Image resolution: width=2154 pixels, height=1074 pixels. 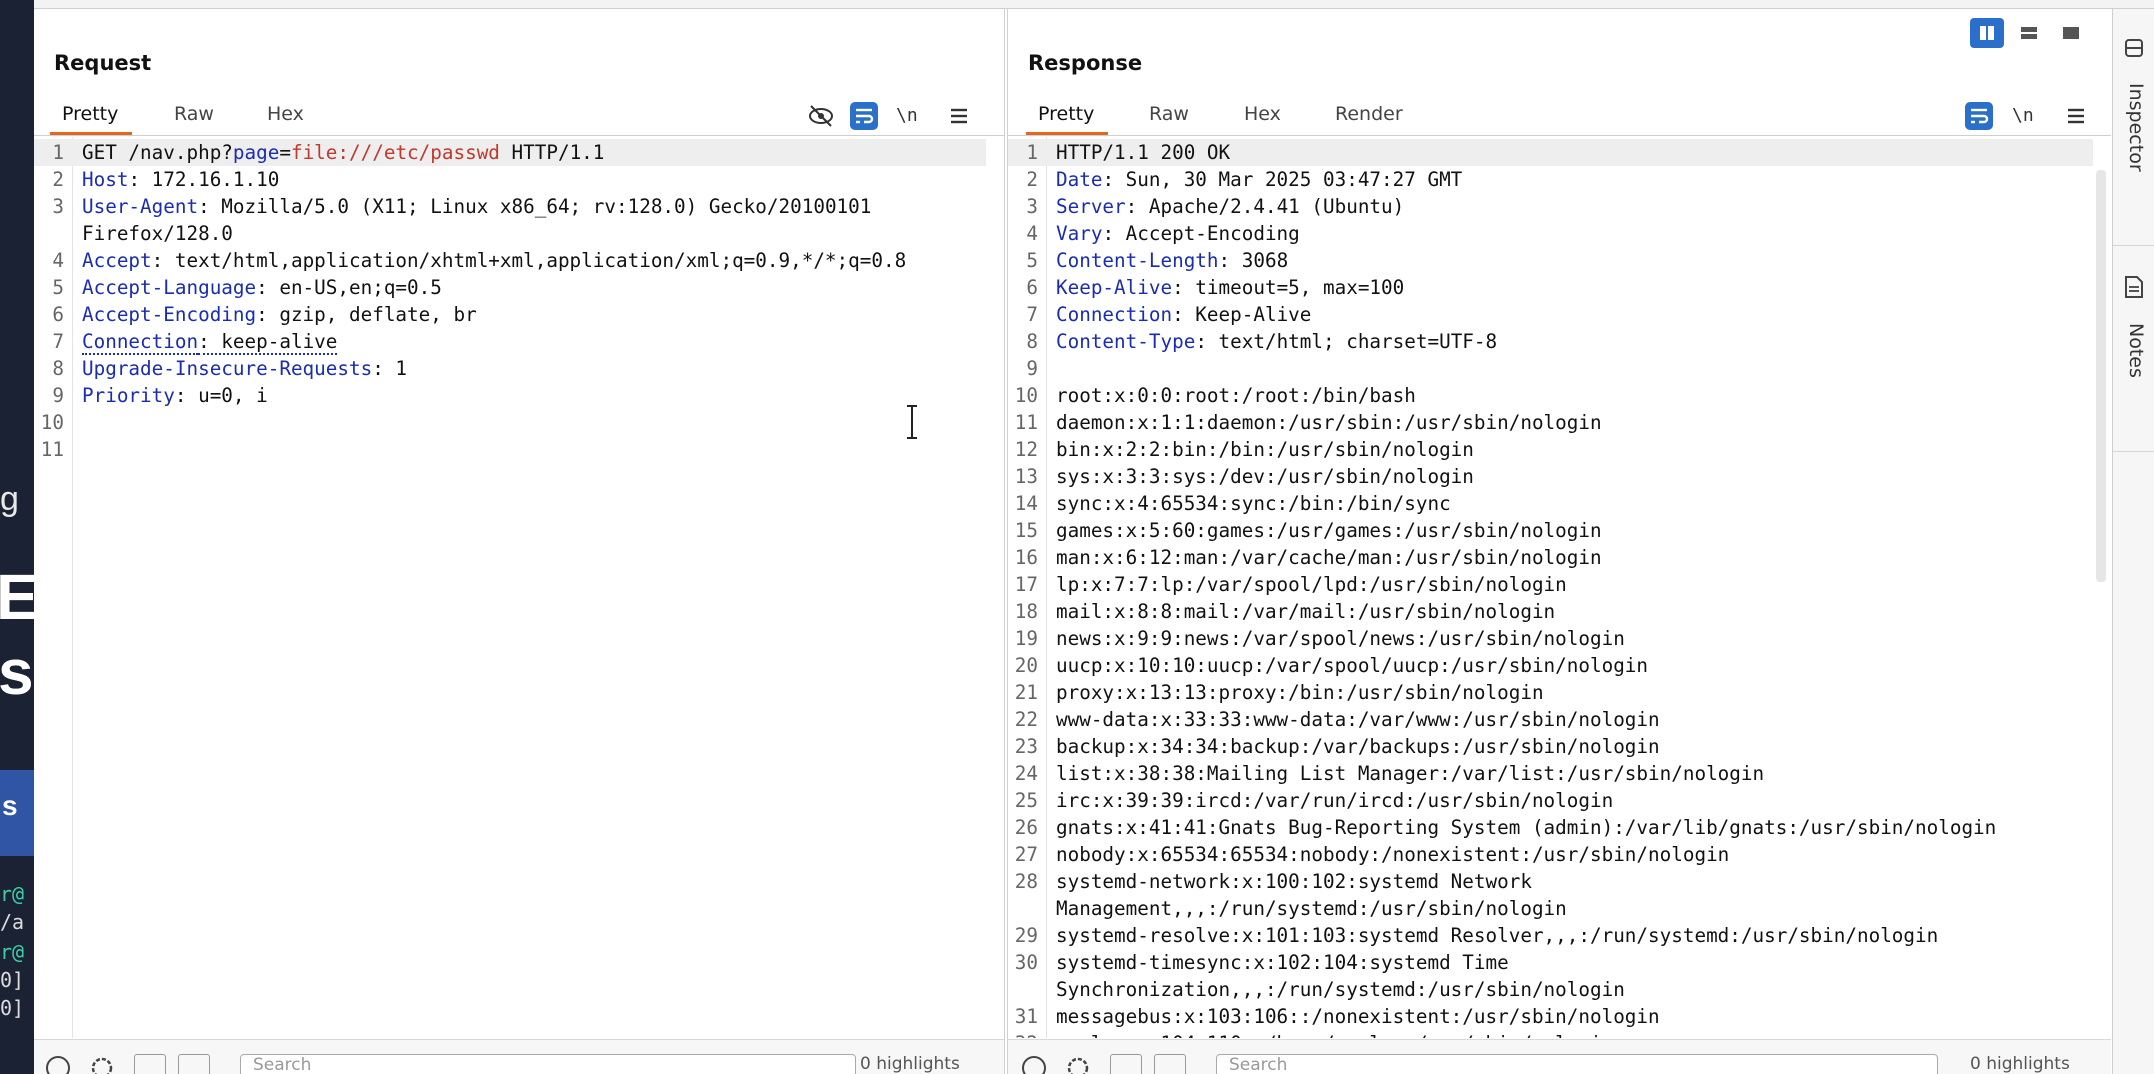 What do you see at coordinates (1026, 503) in the screenshot?
I see `line-number: 14` at bounding box center [1026, 503].